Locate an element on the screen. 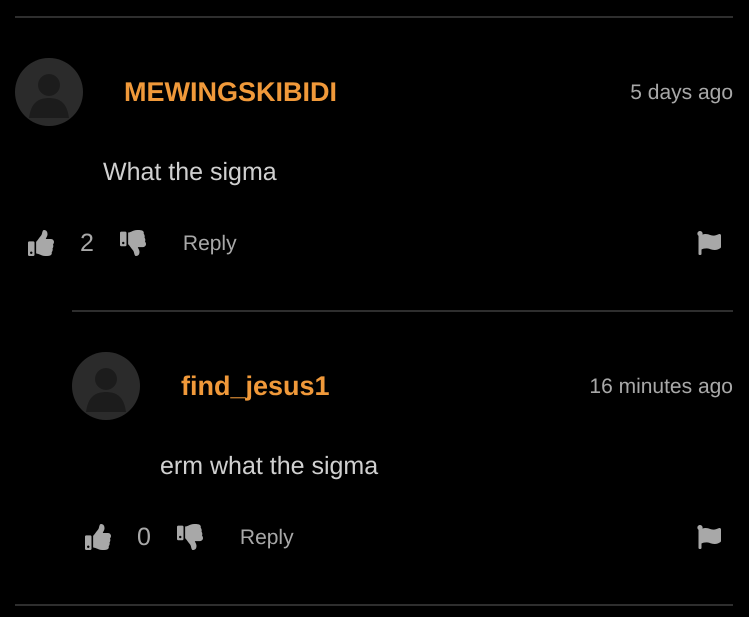  username: MEWINGSKIBIDI is located at coordinates (230, 92).